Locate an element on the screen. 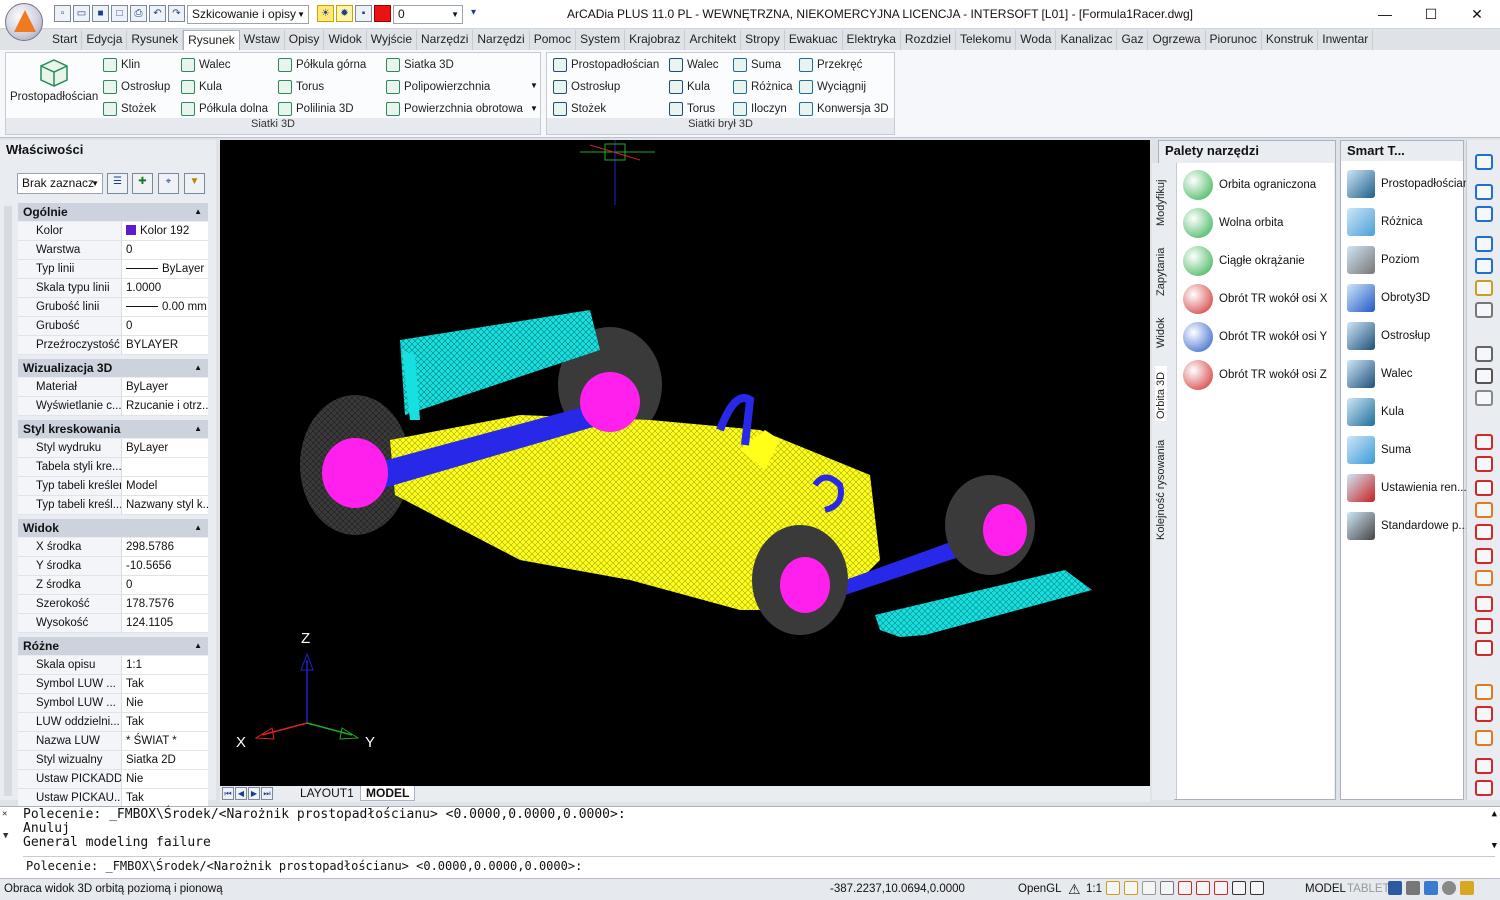 The width and height of the screenshot is (1500, 900). ribbon-btn-g2_col1-0: Prostopadłościan is located at coordinates (606, 65).